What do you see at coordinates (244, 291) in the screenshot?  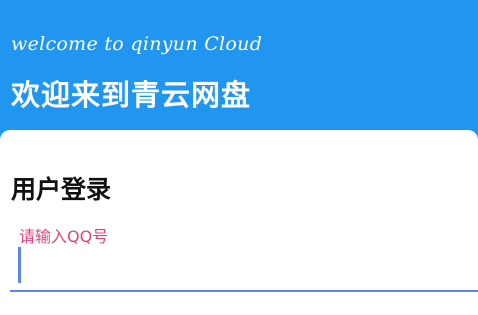 I see `input-underline` at bounding box center [244, 291].